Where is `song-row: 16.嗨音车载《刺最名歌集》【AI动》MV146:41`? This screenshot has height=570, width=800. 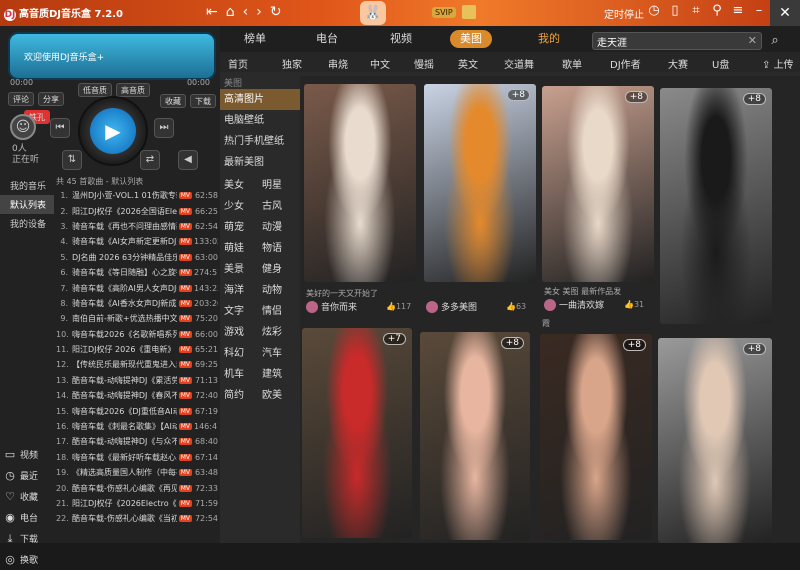
song-row: 16.嗨音车载《刺最名歌集》【AI动》MV146:41 is located at coordinates (137, 426).